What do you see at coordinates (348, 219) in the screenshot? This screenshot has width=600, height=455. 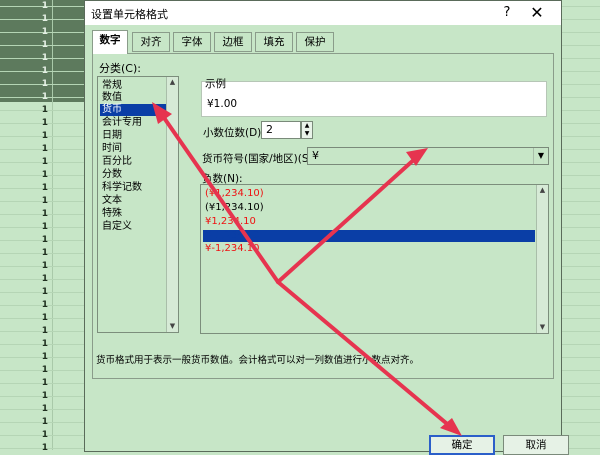 I see `arrow-to-currency-symbol` at bounding box center [348, 219].